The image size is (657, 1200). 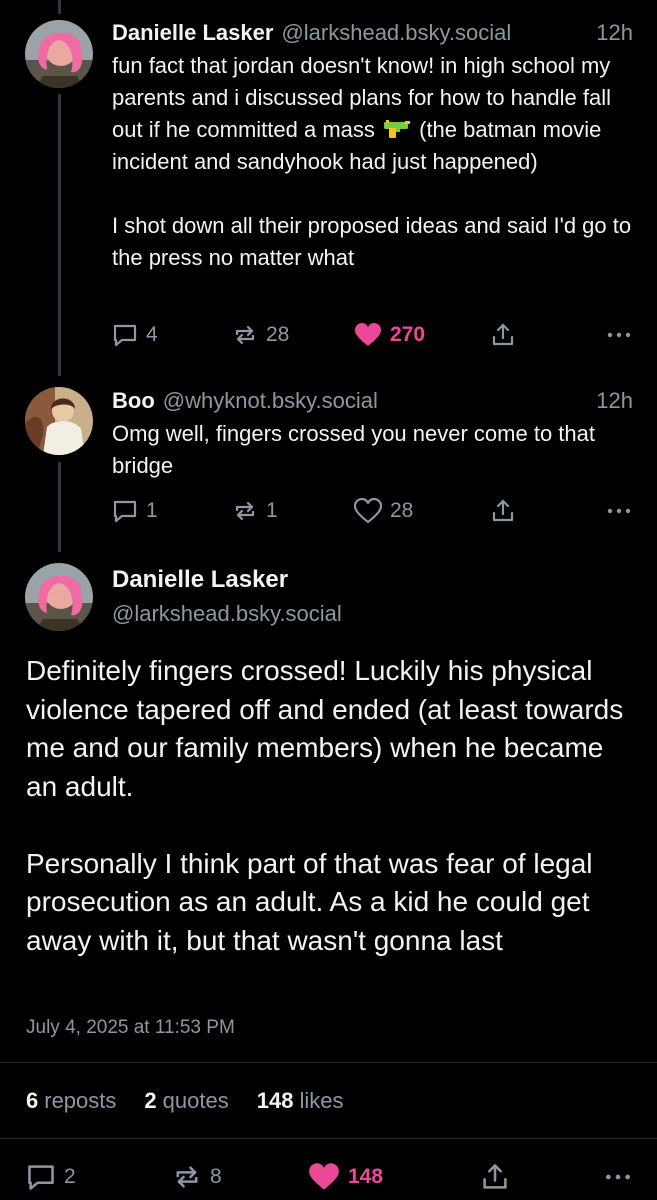 What do you see at coordinates (152, 510) in the screenshot?
I see `reply-count: 1` at bounding box center [152, 510].